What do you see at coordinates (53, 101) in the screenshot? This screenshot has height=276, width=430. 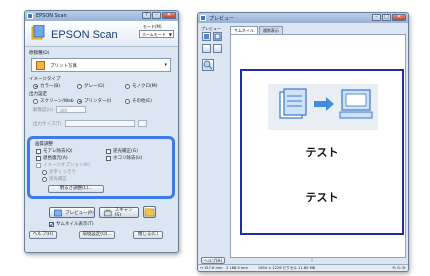 I see `radio-screen-web: スクリーン/Web` at bounding box center [53, 101].